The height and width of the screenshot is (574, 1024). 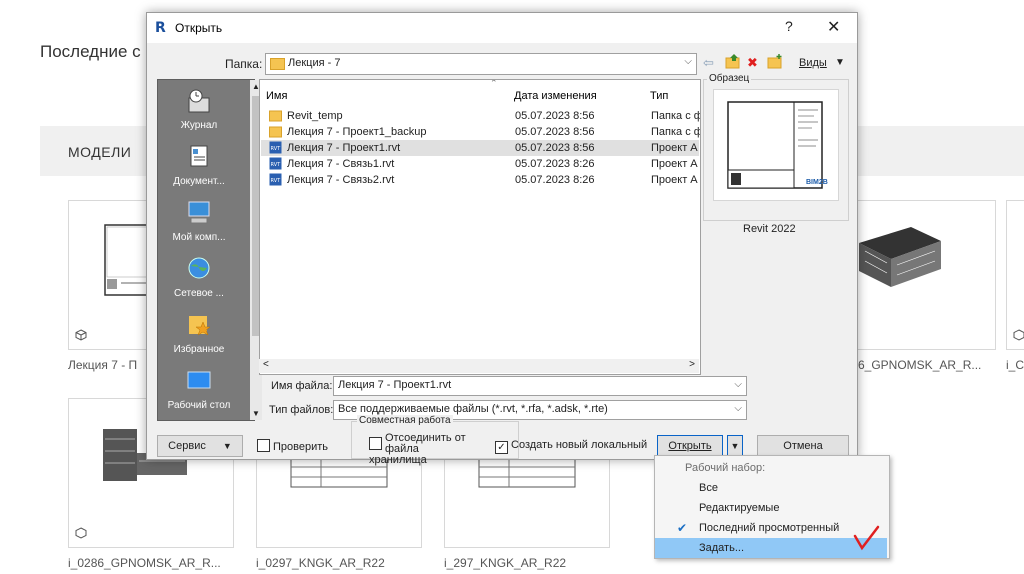 What do you see at coordinates (555, 96) in the screenshot?
I see `column-date: Дата изменения` at bounding box center [555, 96].